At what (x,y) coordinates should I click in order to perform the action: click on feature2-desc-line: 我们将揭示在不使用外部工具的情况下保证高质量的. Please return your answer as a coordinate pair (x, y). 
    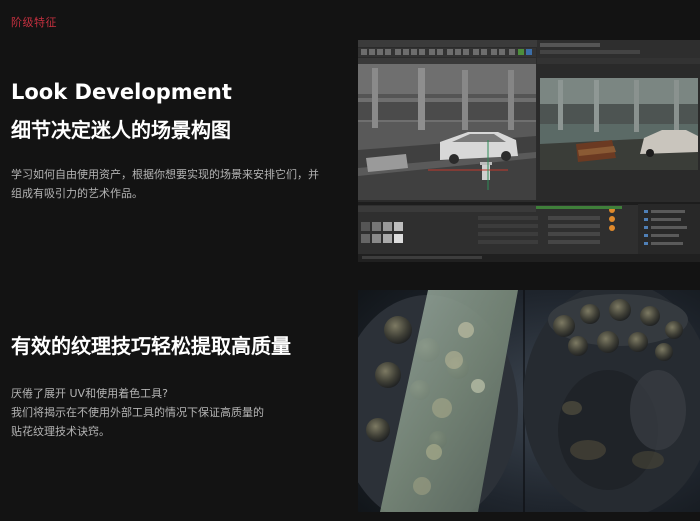
    Looking at the image, I should click on (137, 412).